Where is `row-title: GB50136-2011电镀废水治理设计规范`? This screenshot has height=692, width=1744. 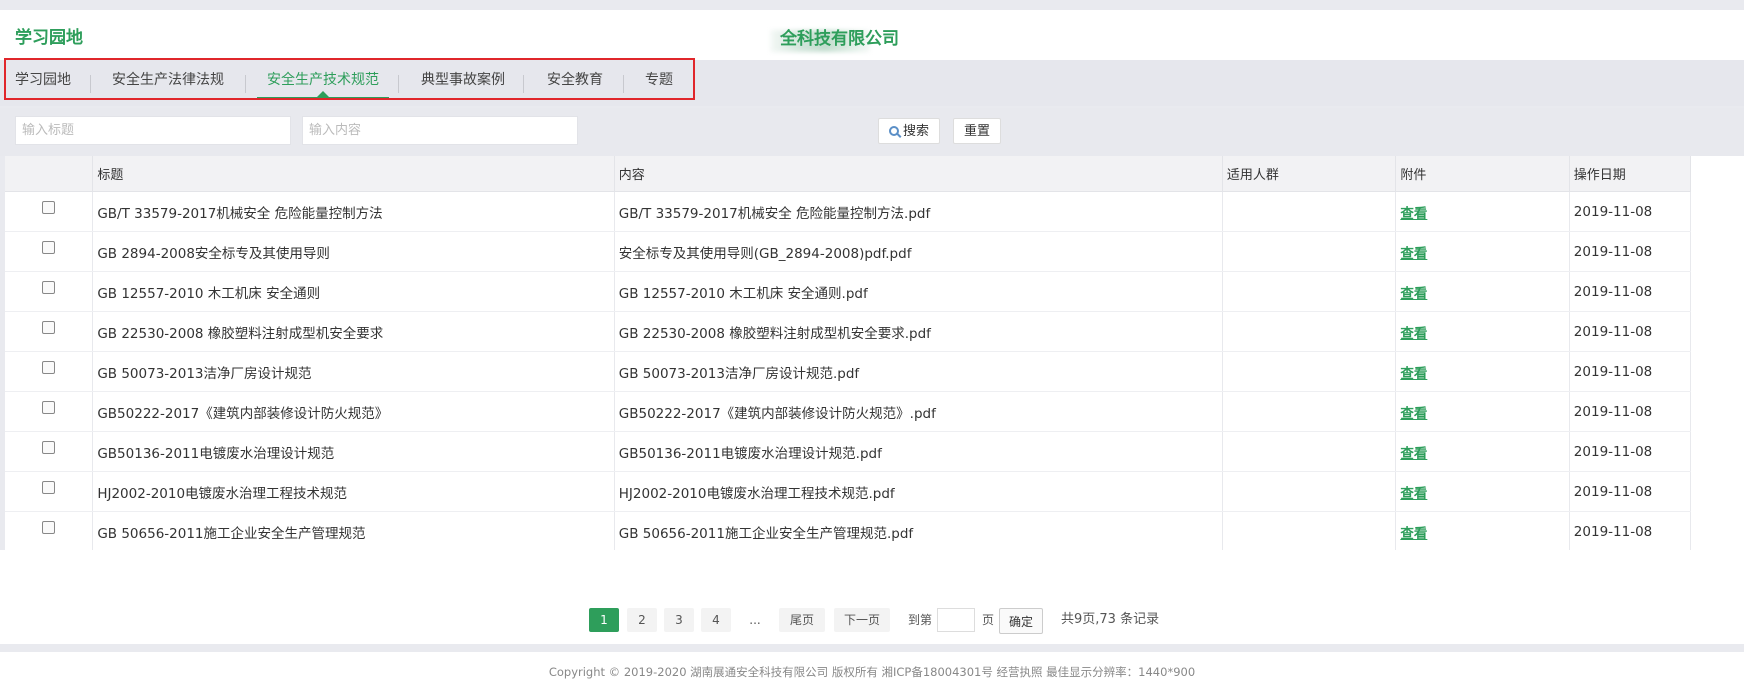 row-title: GB50136-2011电镀废水治理设计规范 is located at coordinates (353, 451).